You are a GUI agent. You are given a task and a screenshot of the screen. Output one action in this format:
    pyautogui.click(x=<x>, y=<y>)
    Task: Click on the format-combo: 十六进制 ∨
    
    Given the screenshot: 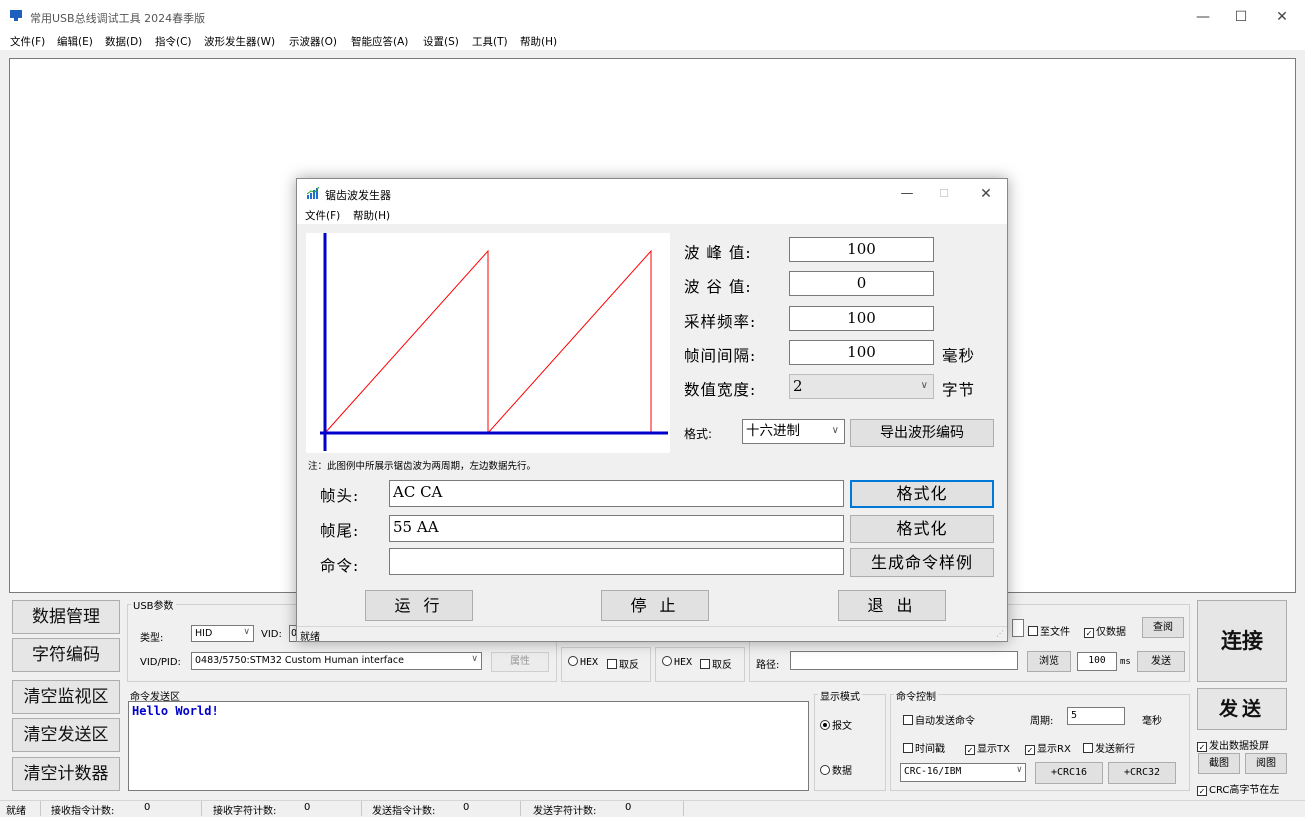 What is the action you would take?
    pyautogui.click(x=793, y=431)
    